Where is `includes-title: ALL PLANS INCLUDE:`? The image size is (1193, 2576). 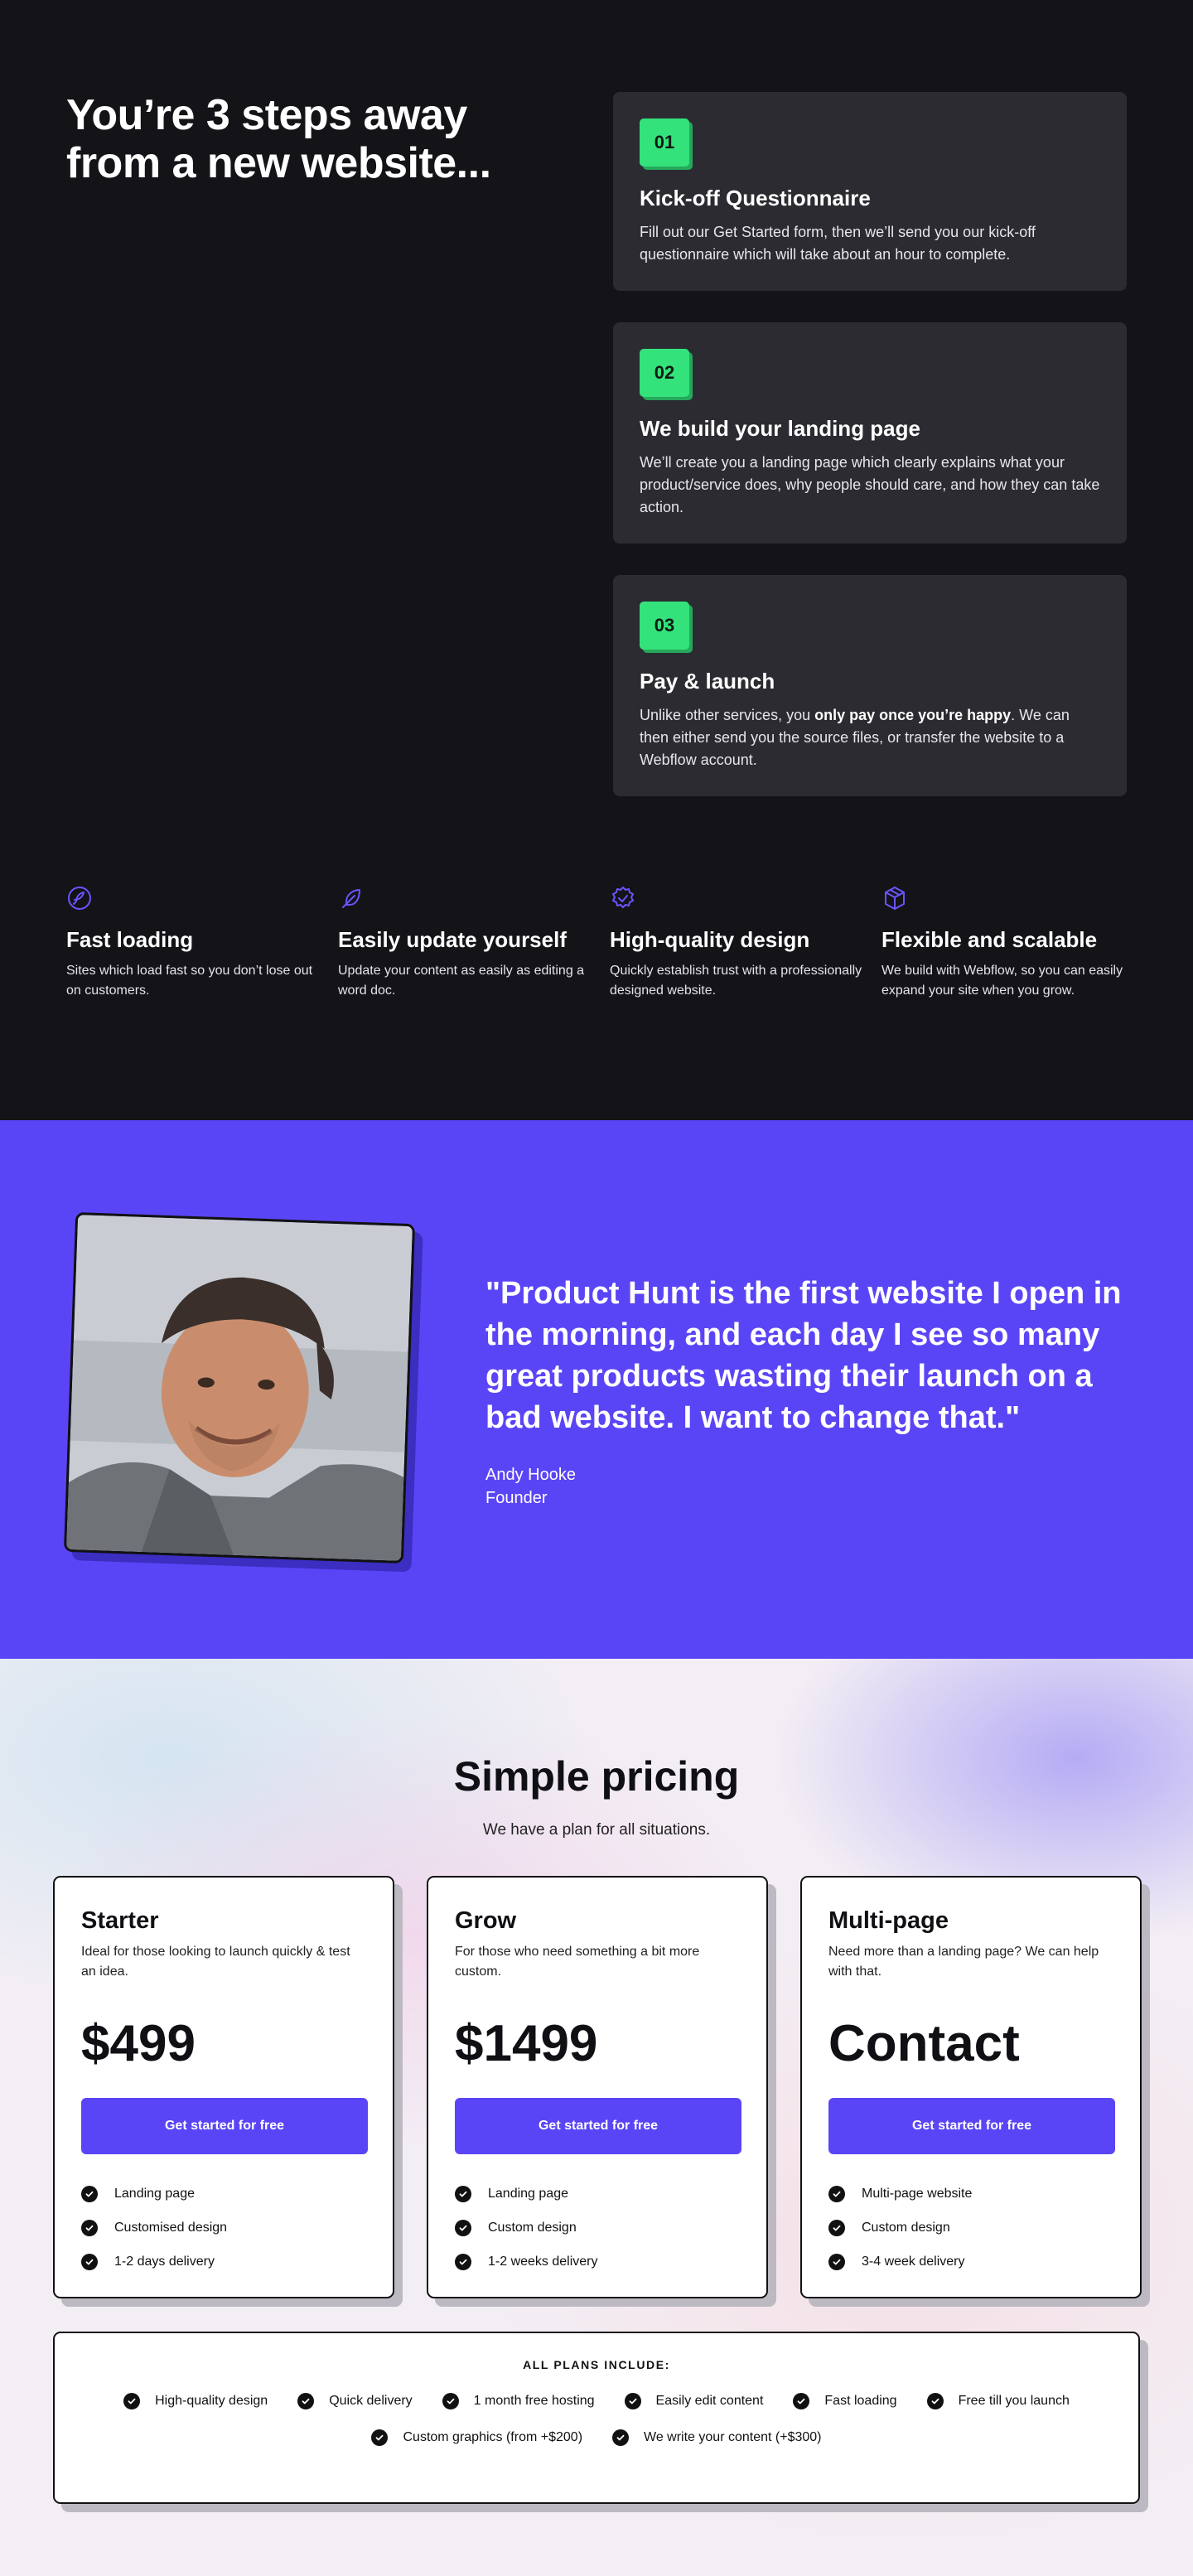 includes-title: ALL PLANS INCLUDE: is located at coordinates (596, 2364).